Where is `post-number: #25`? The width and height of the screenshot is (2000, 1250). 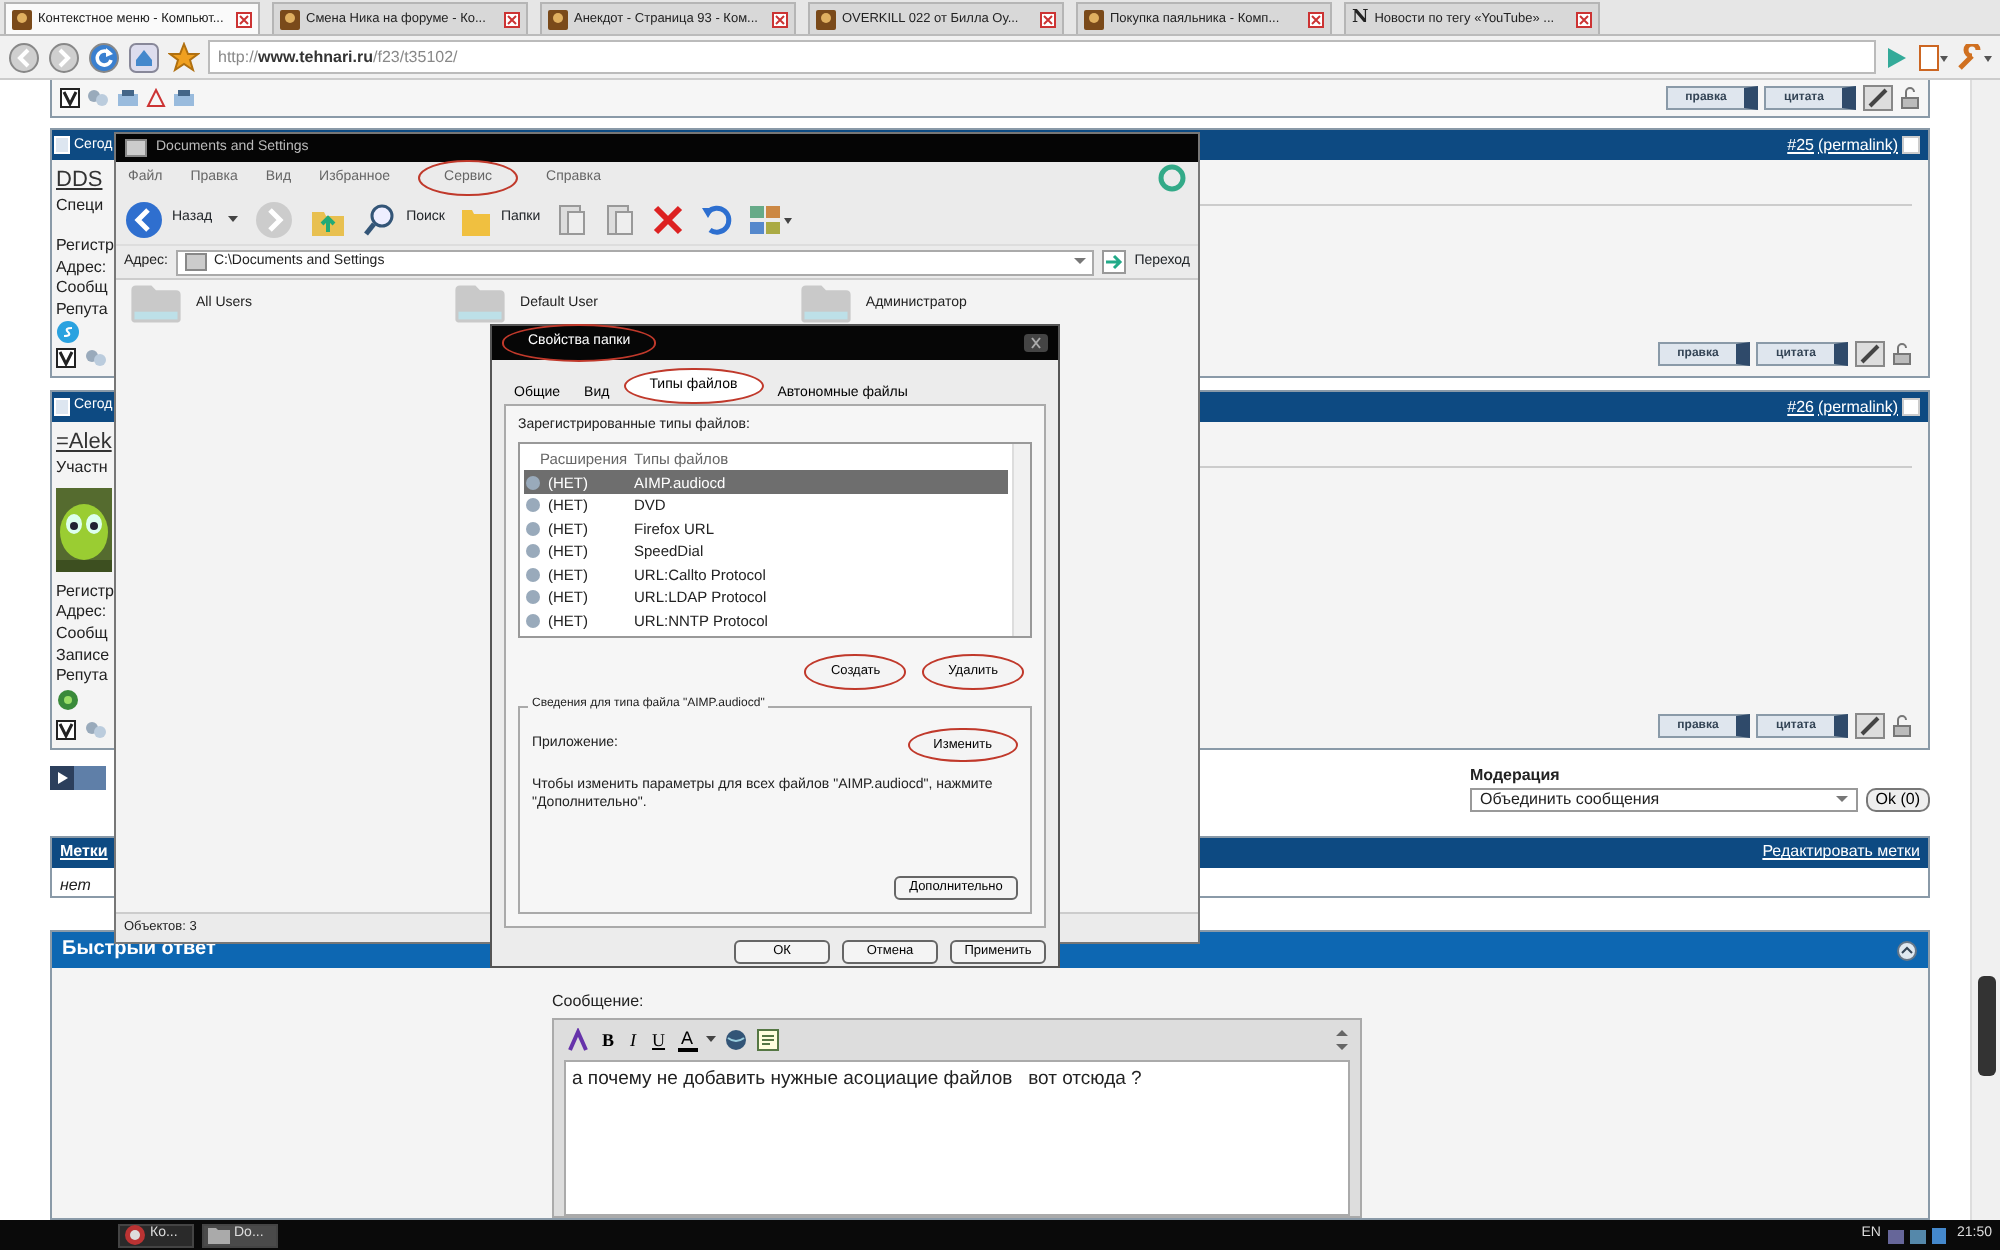 post-number: #25 is located at coordinates (1800, 145).